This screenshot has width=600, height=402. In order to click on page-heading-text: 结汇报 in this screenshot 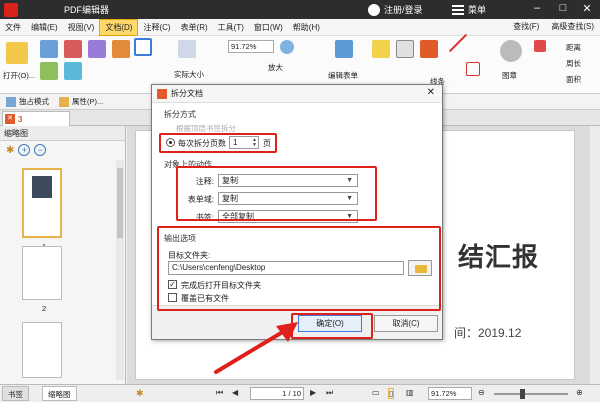, I will do `click(499, 258)`.